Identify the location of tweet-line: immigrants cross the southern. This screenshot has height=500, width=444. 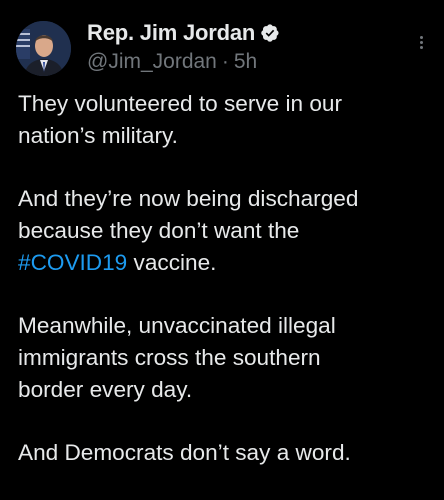
(169, 357).